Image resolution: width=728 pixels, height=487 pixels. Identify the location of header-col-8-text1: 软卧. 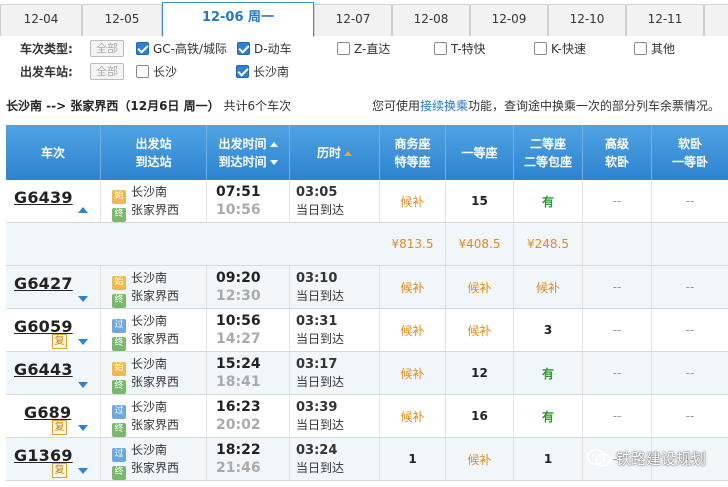
(689, 143).